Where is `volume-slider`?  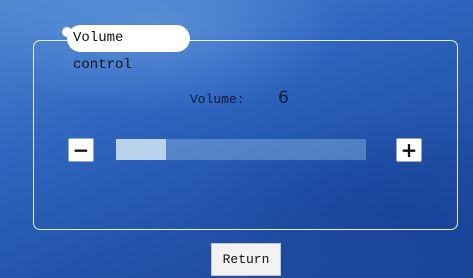
volume-slider is located at coordinates (241, 149).